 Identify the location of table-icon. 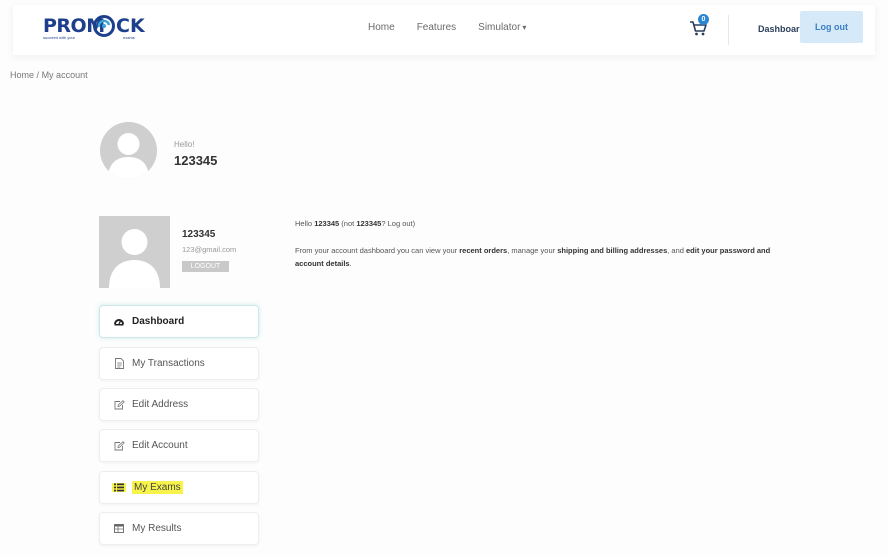
(119, 528).